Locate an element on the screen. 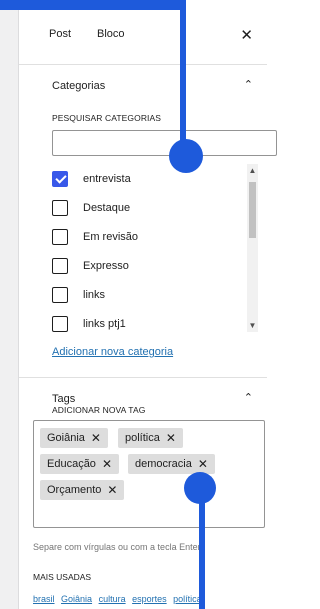  checkbox-checked is located at coordinates (60, 179).